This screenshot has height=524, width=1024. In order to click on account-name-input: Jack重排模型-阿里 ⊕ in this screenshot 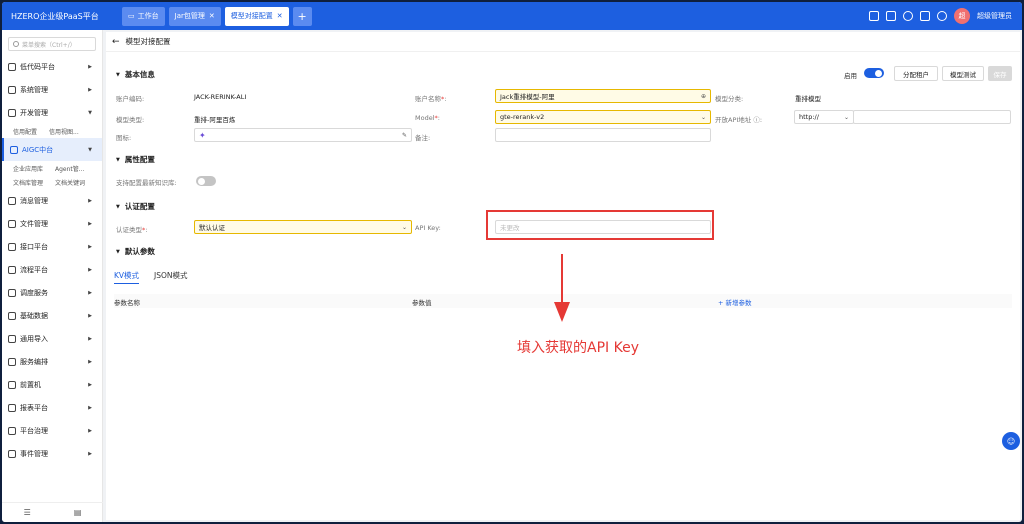, I will do `click(603, 96)`.